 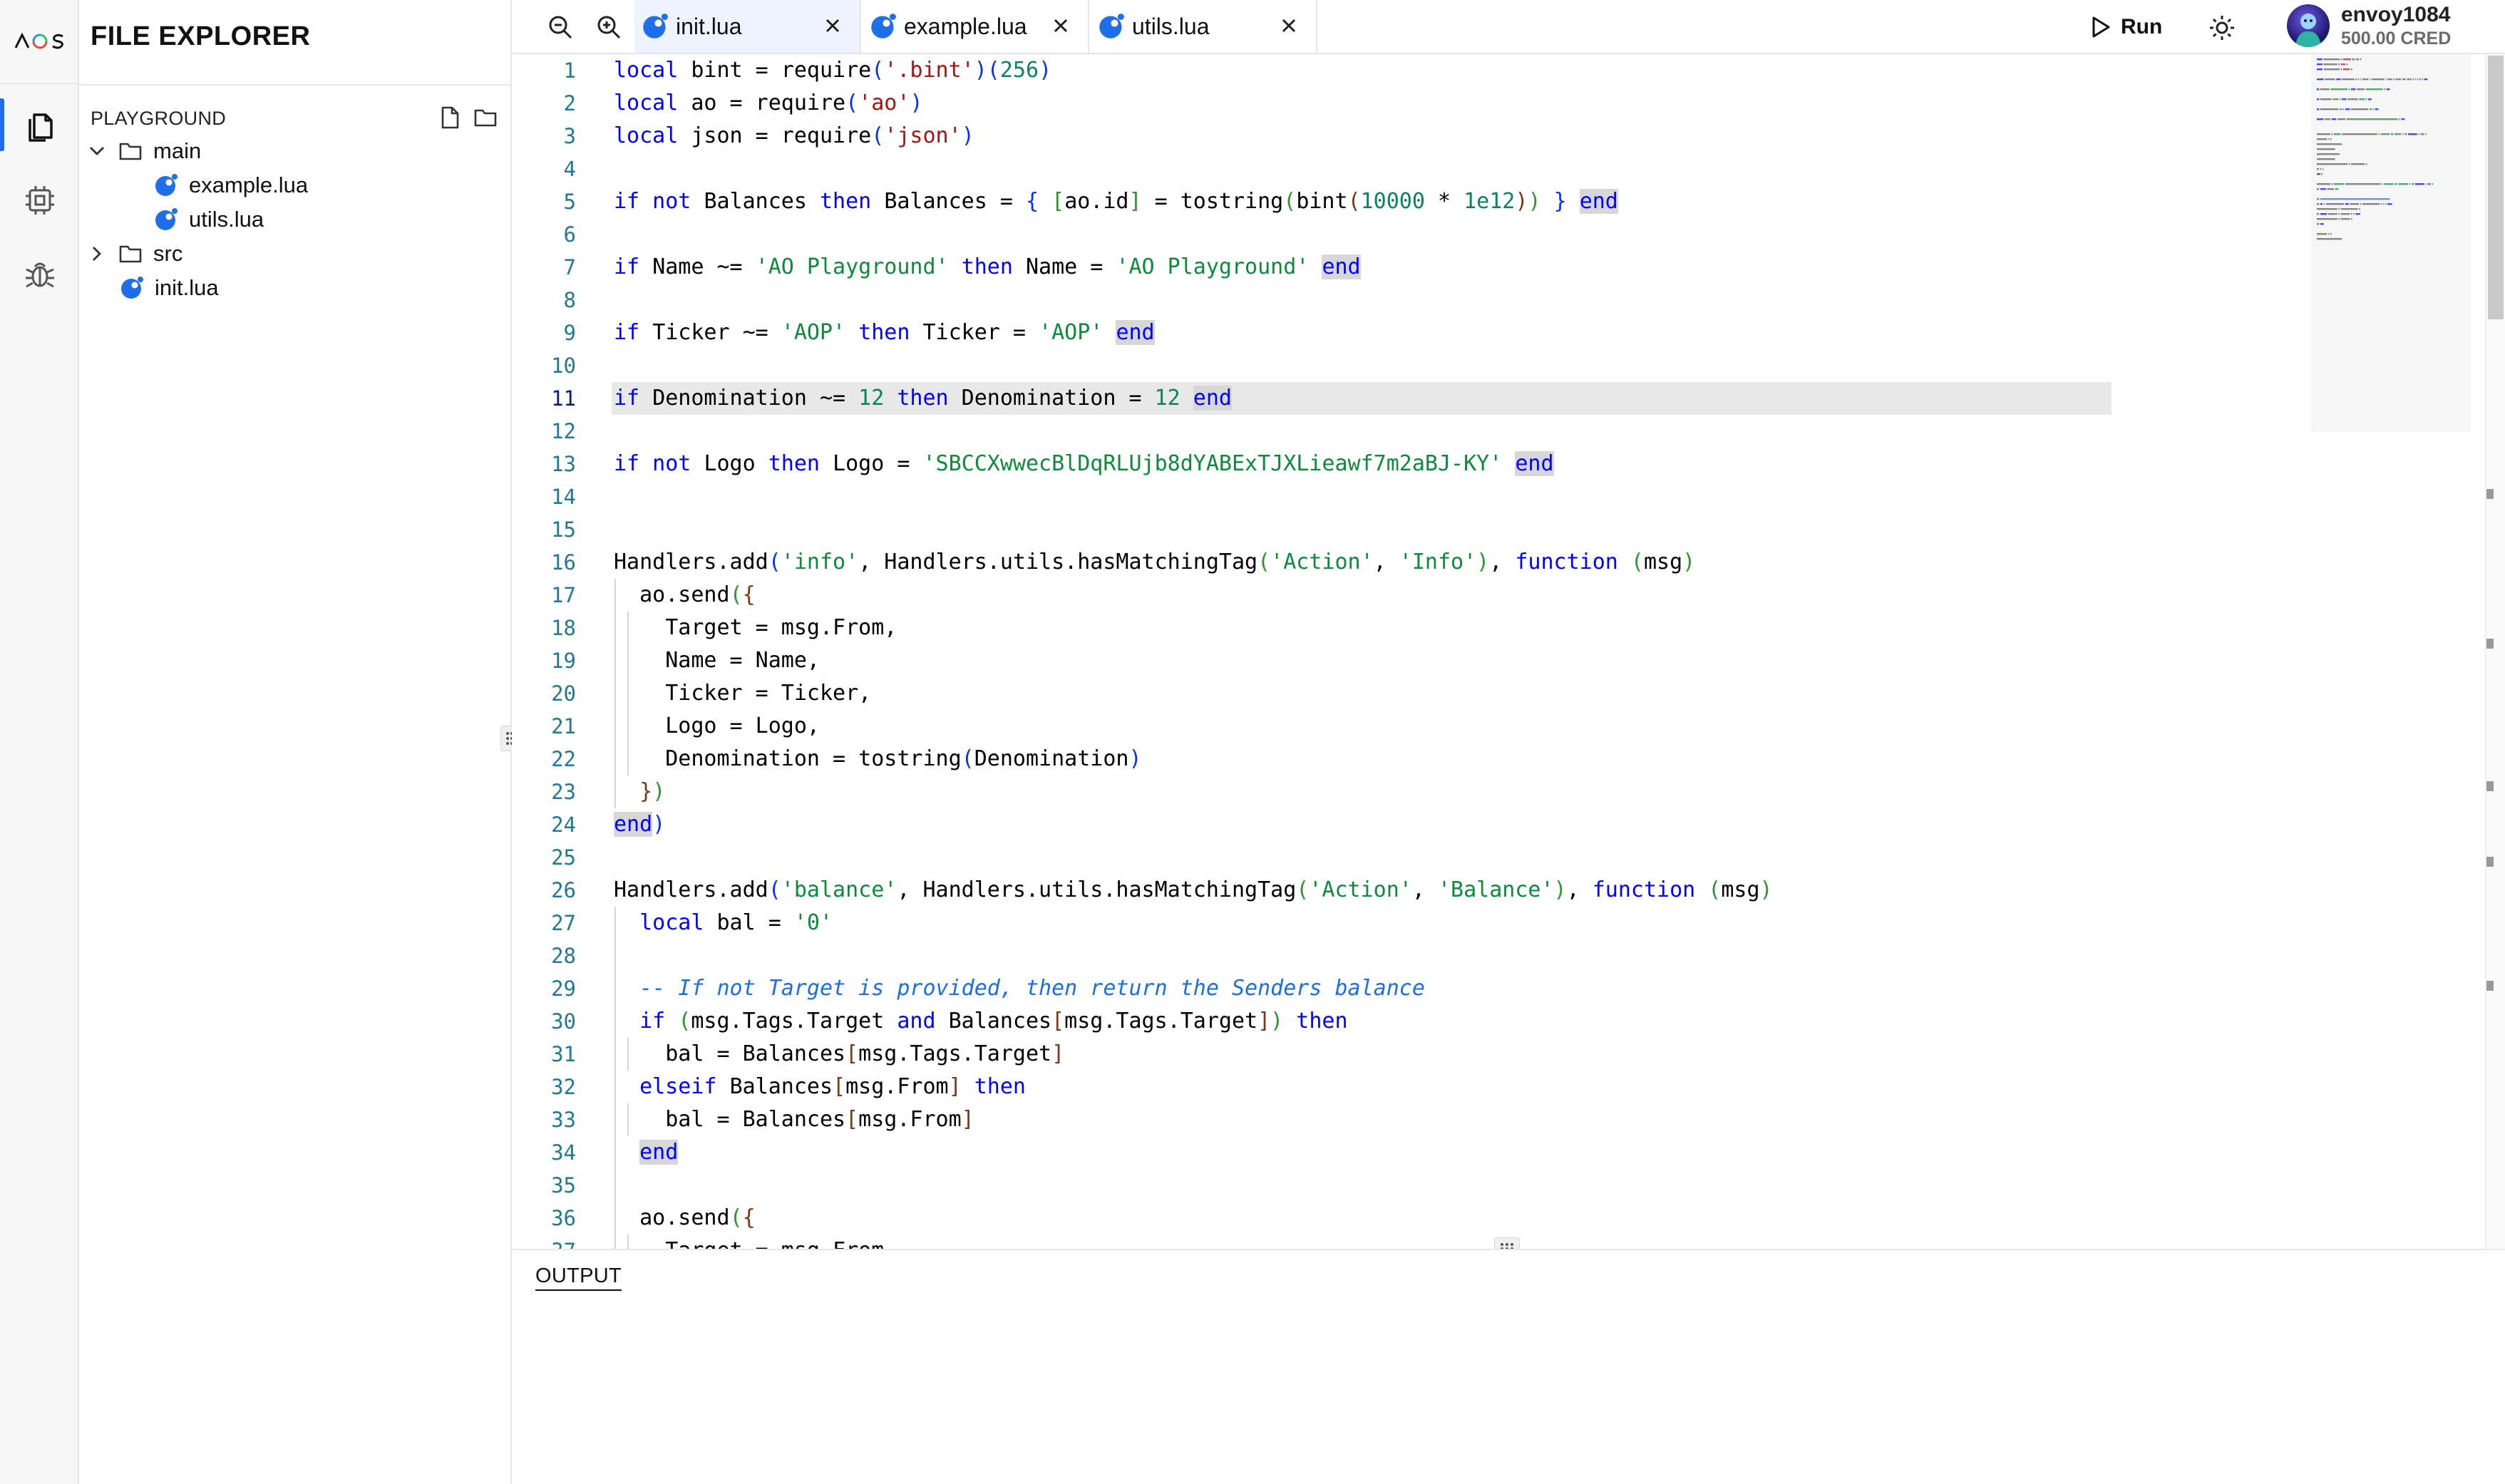 I want to click on zoom-out-button, so click(x=560, y=27).